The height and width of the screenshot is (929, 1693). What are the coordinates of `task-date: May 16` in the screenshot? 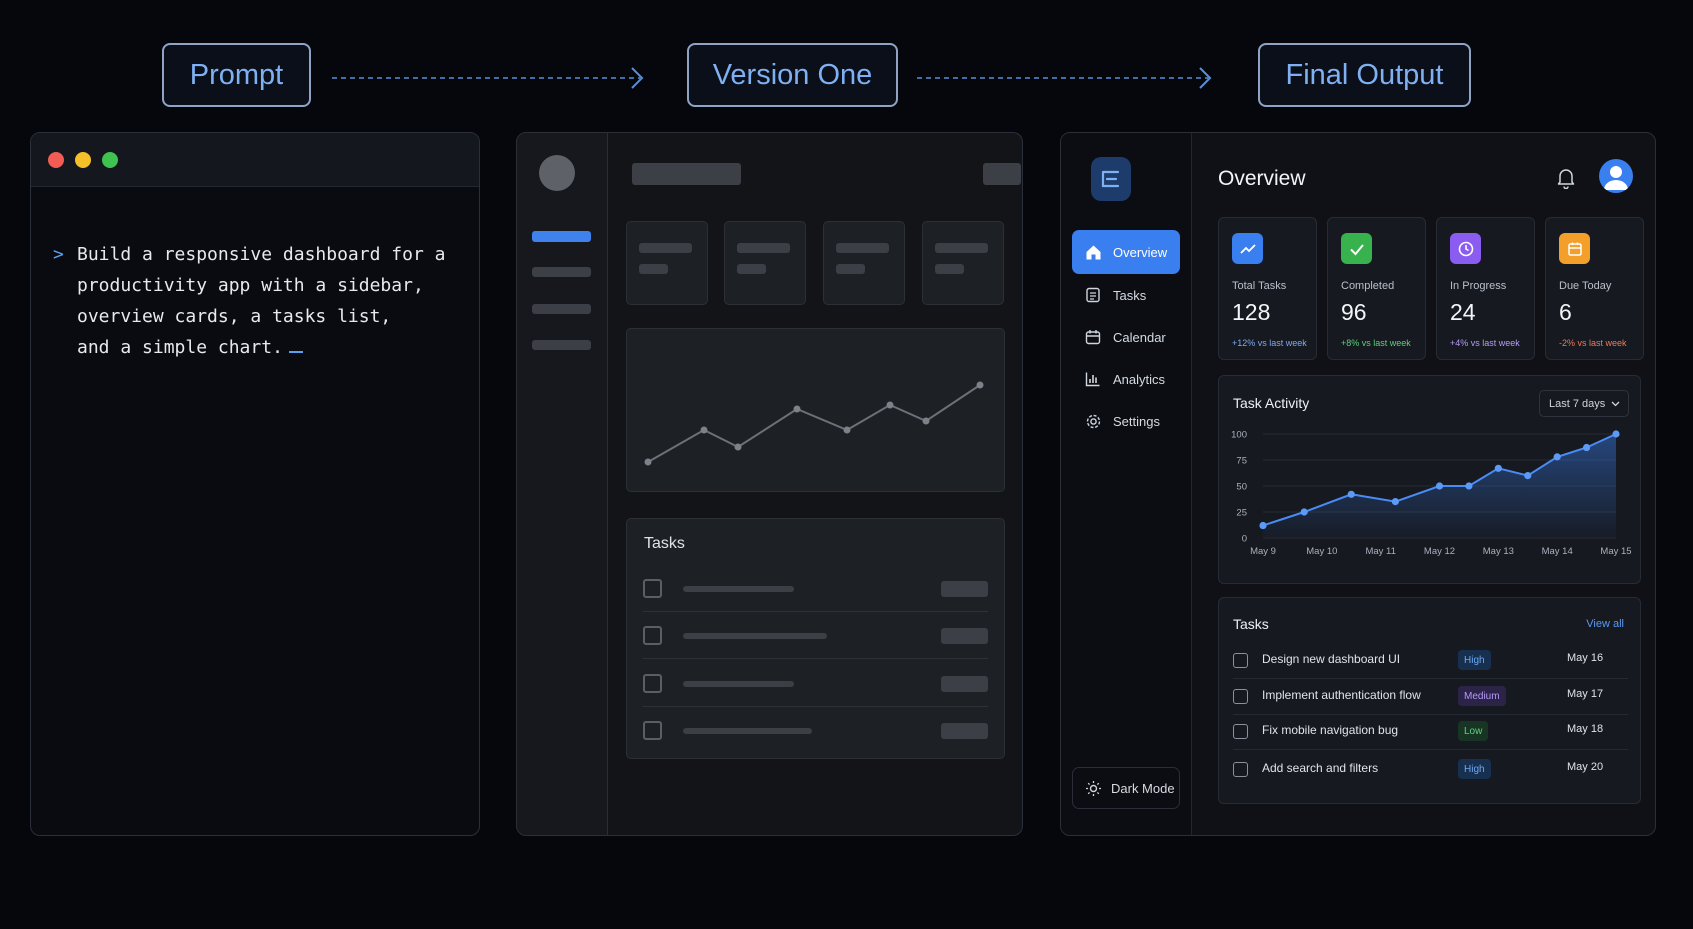 It's located at (1585, 658).